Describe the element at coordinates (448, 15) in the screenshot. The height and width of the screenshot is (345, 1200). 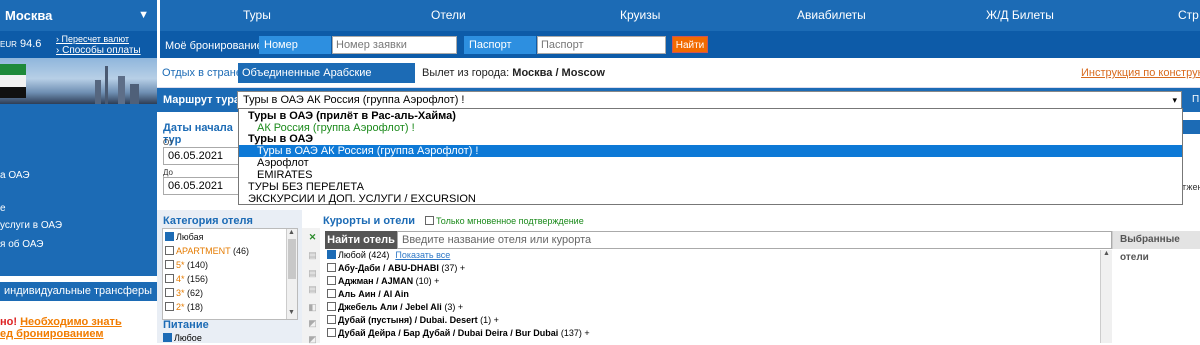
I see `nav-hotels: Отели` at that location.